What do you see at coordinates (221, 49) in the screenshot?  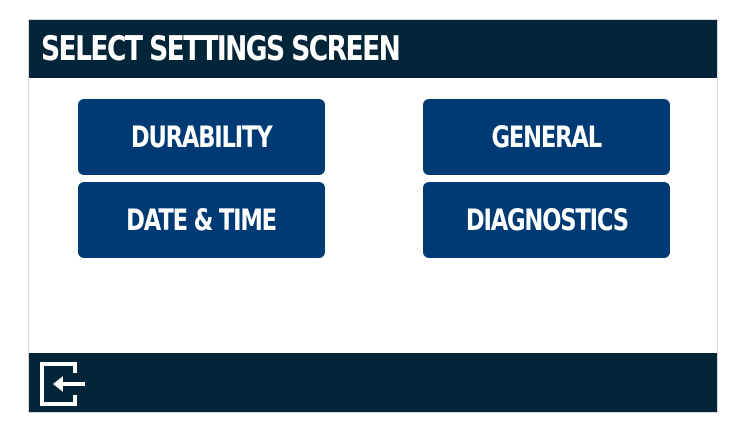 I see `page-title: SELECT SETTINGS SCREEN` at bounding box center [221, 49].